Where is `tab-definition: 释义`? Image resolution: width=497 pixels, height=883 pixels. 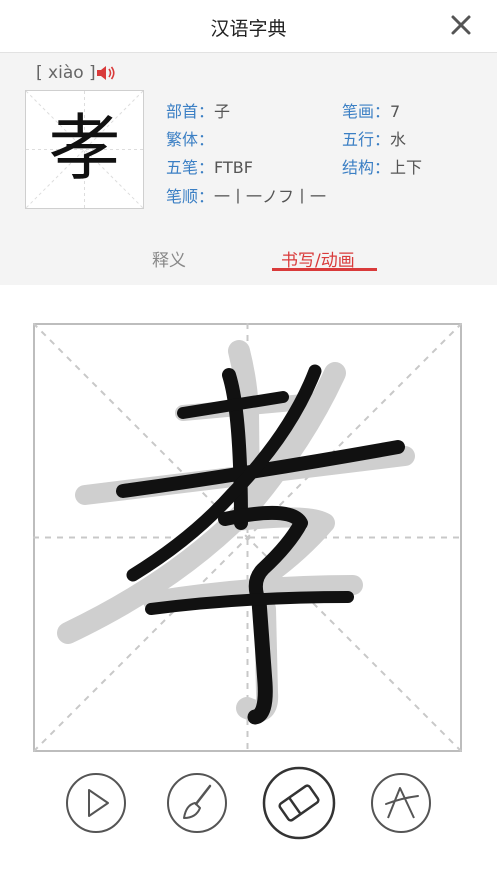 tab-definition: 释义 is located at coordinates (169, 258).